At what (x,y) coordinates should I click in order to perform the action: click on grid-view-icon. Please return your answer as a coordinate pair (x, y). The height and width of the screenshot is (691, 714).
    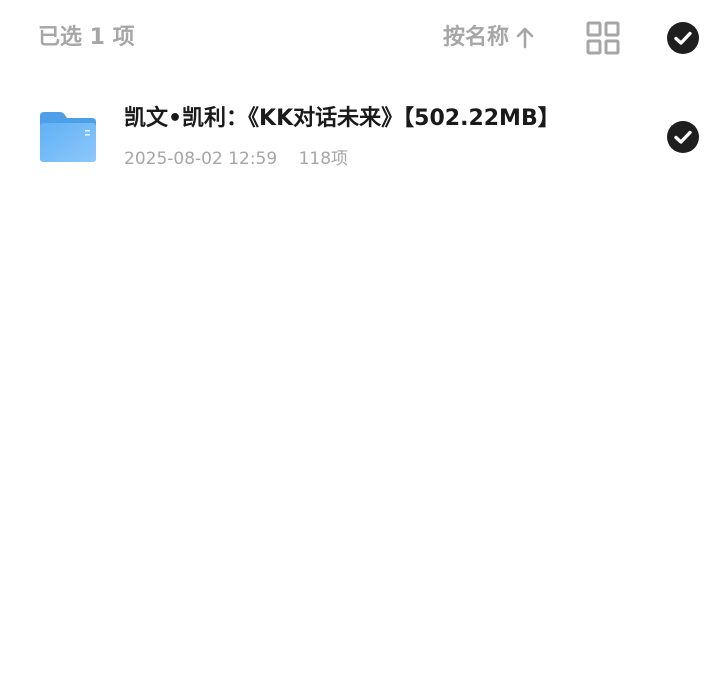
    Looking at the image, I should click on (603, 38).